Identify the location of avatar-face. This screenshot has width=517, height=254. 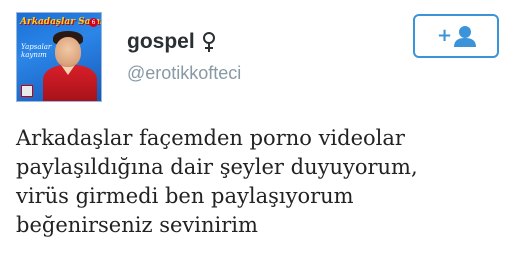
(68, 52).